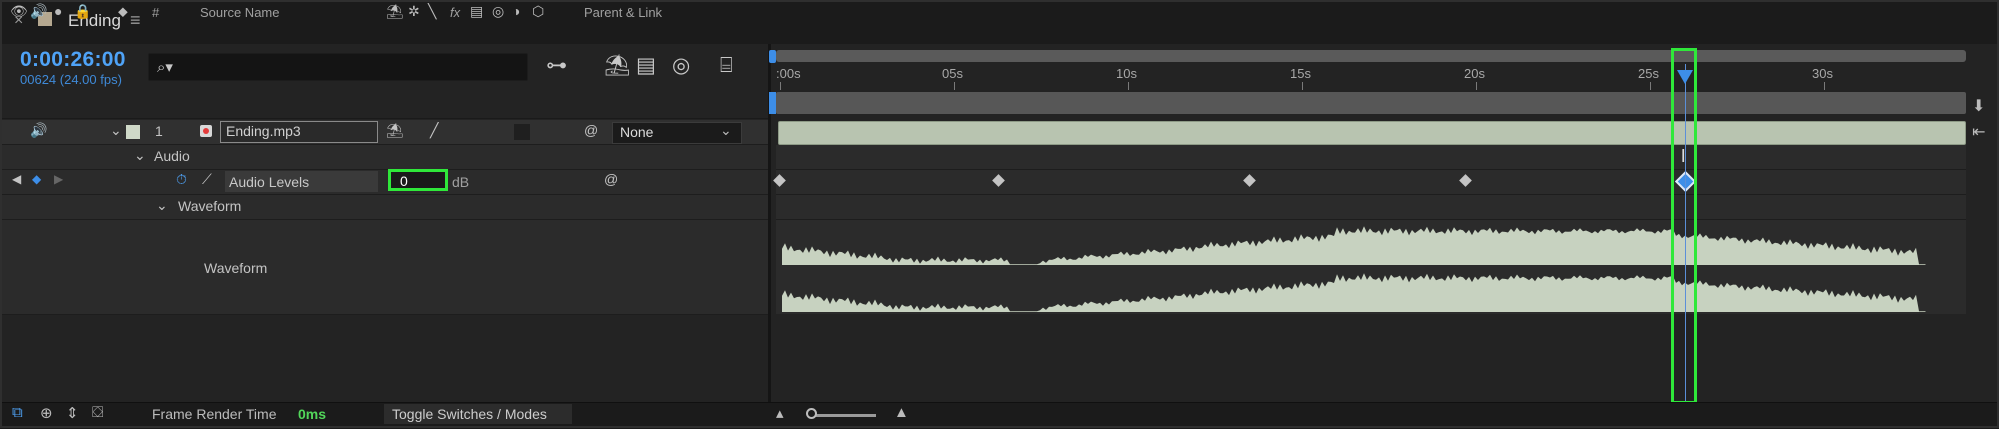  I want to click on effects-switch-icon: fx, so click(455, 12).